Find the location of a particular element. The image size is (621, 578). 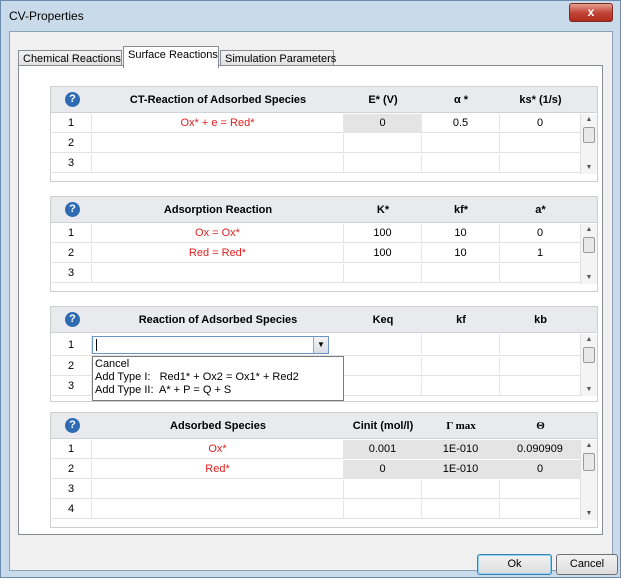

table-row: 1 Ox = Ox* 100 10 0 is located at coordinates (316, 233).